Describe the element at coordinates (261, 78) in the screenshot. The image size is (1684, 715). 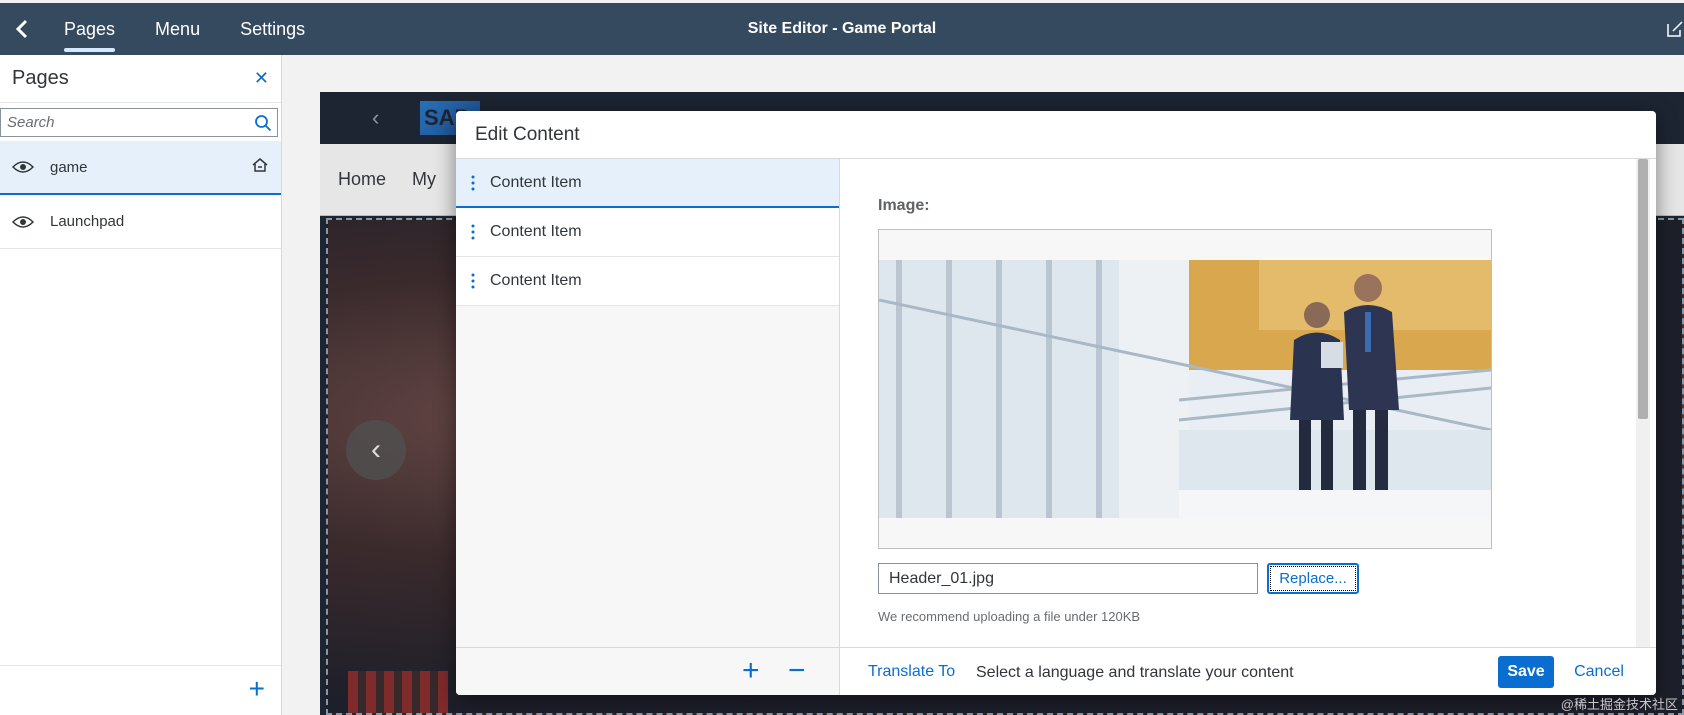
I see `close-icon: ✕` at that location.